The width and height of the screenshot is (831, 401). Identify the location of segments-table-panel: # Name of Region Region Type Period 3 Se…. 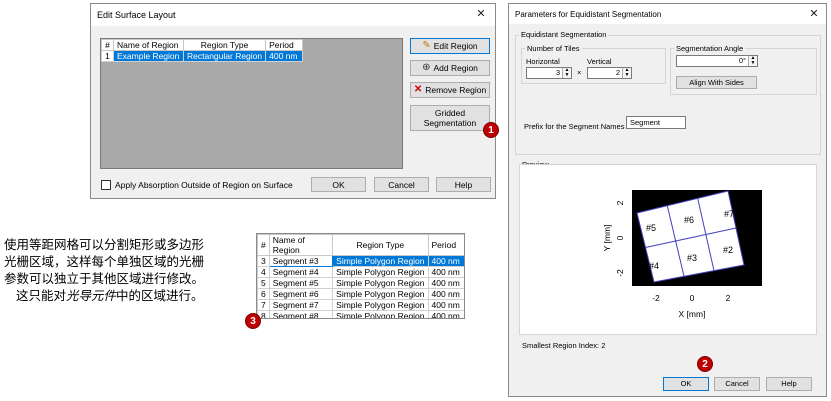
(360, 276).